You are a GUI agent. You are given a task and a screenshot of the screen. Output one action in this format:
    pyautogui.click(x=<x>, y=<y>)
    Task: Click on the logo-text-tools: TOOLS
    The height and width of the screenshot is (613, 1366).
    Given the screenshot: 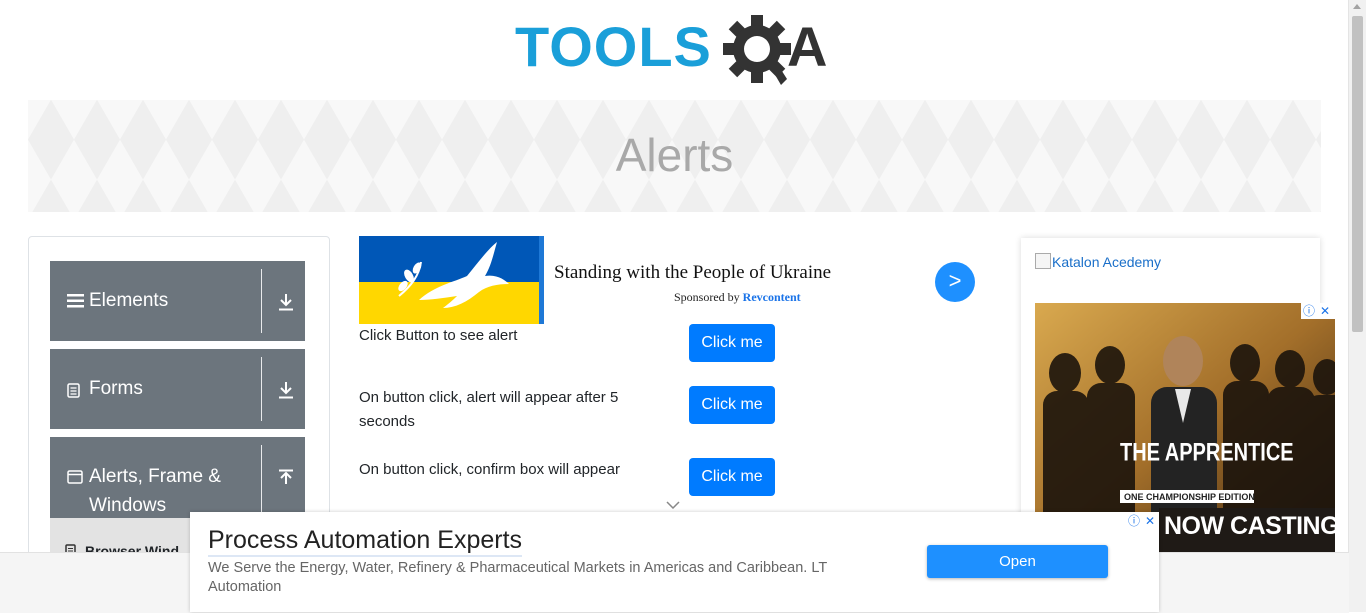 What is the action you would take?
    pyautogui.click(x=613, y=46)
    